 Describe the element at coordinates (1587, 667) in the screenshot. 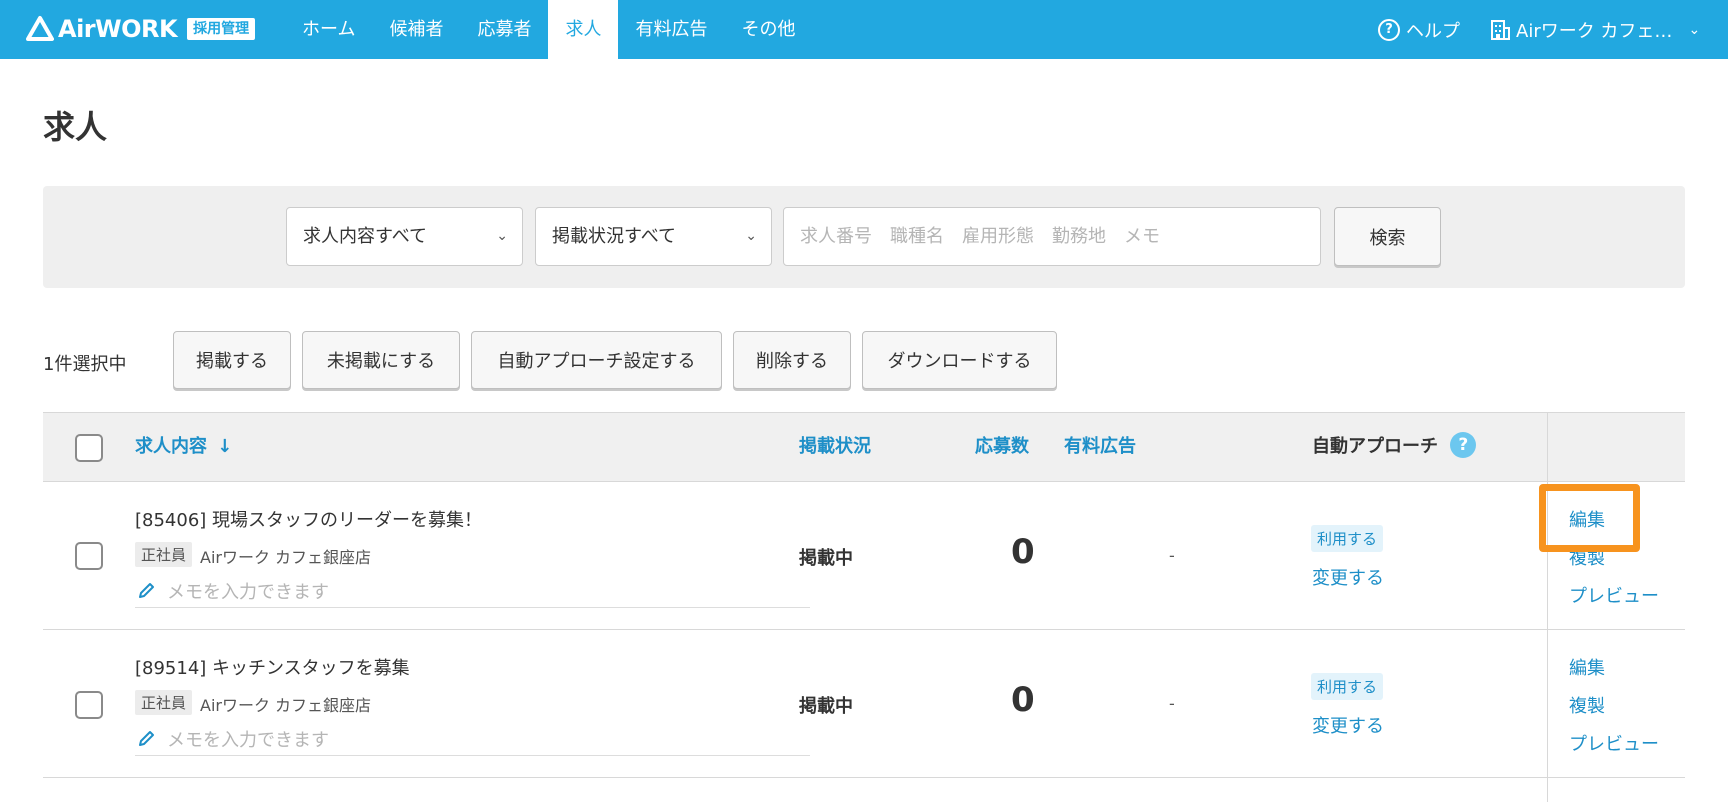

I see `edit-link: 編集` at that location.